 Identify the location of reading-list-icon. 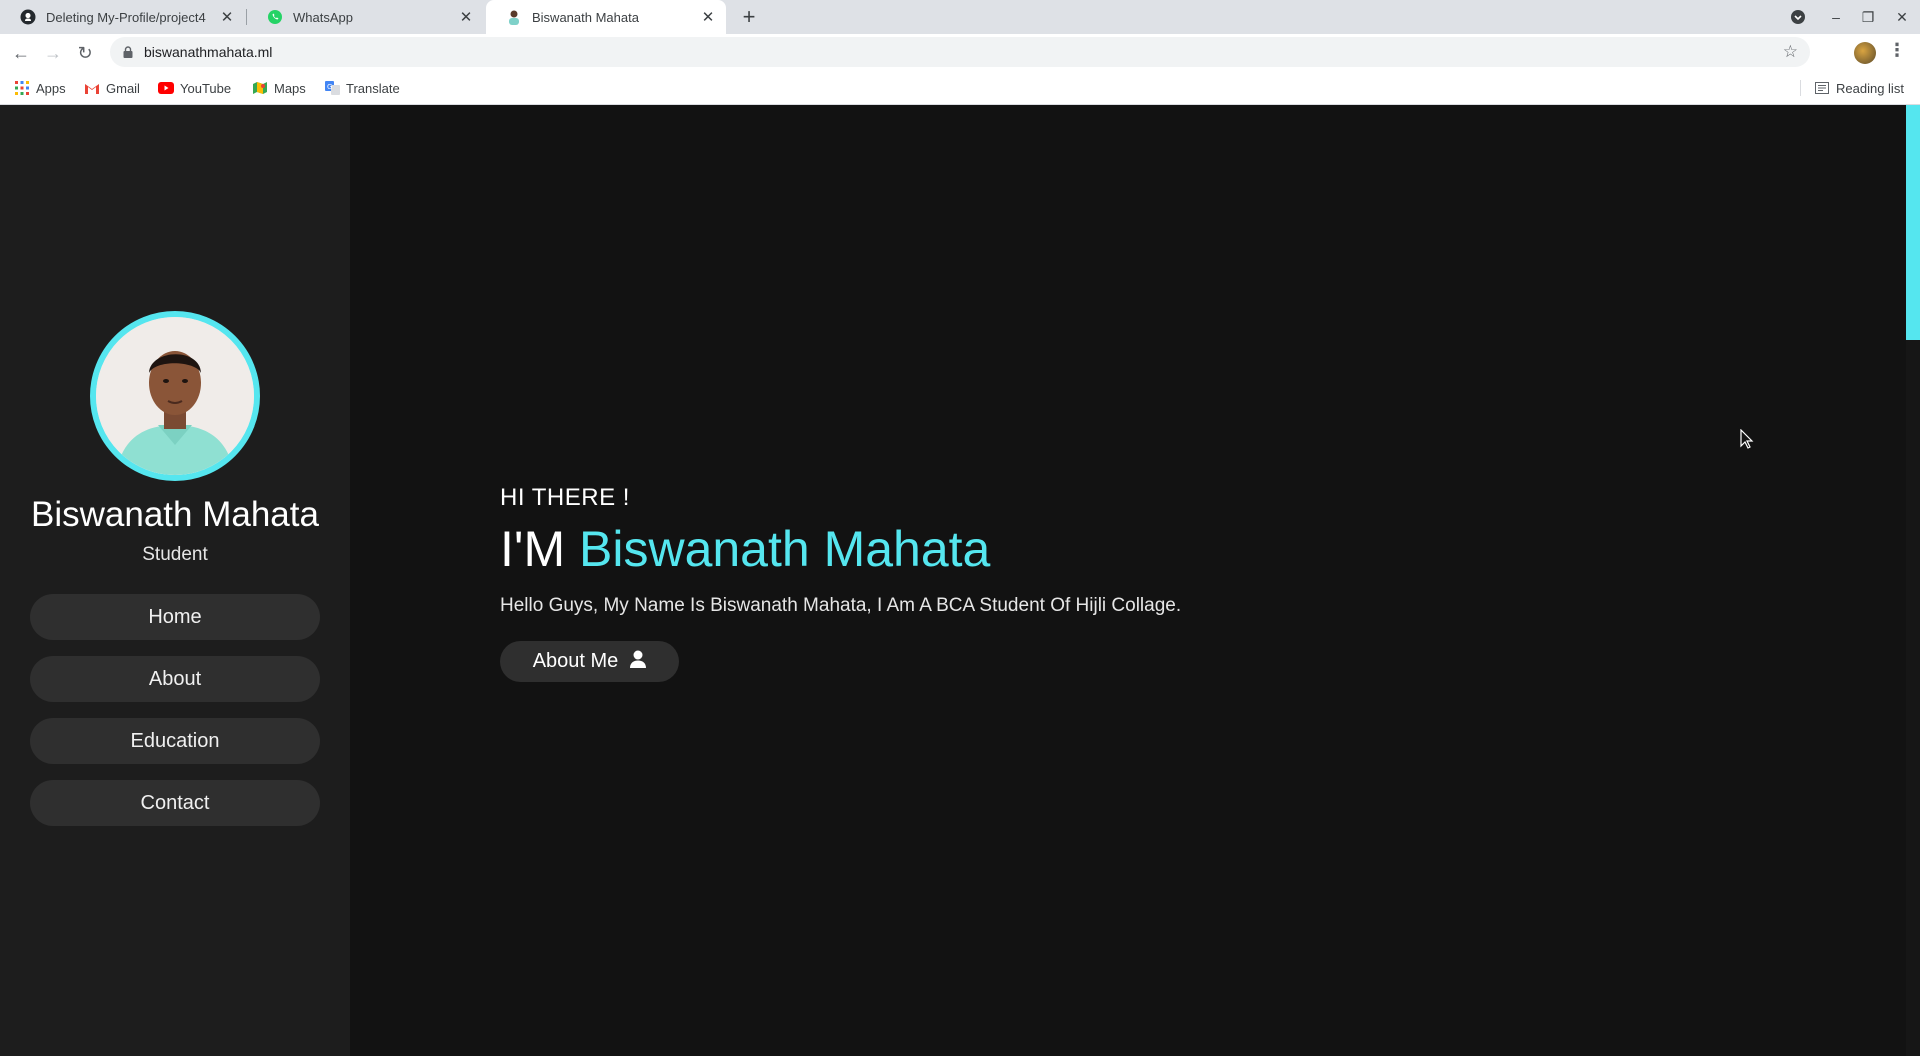
(1822, 88).